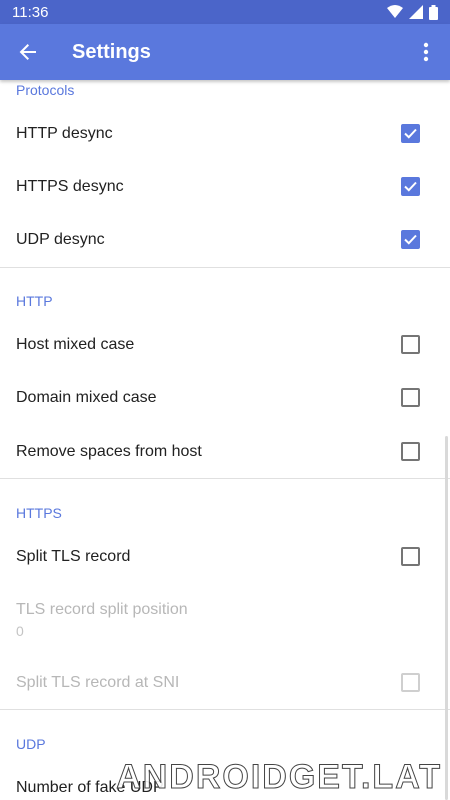  I want to click on pref-label: HTTP desync, so click(64, 133).